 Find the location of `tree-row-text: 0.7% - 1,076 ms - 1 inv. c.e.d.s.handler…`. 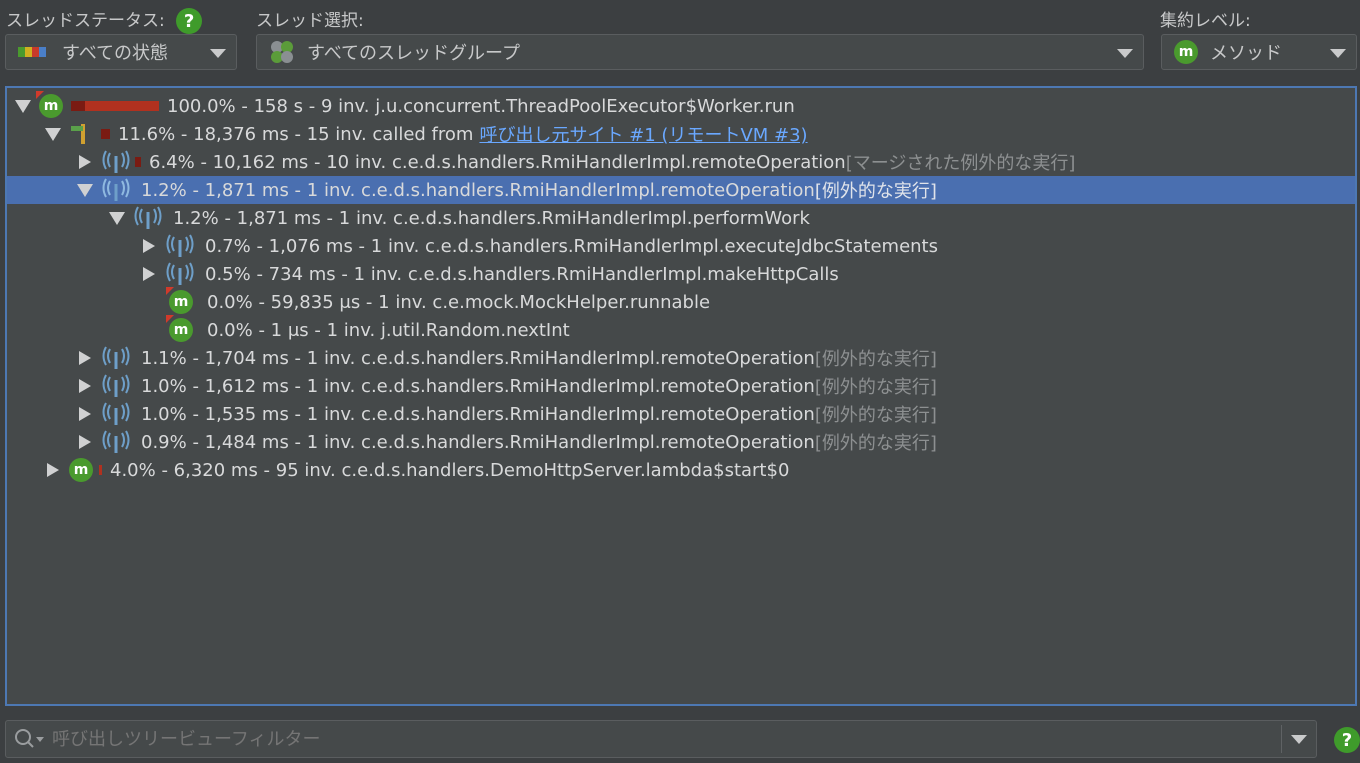

tree-row-text: 0.7% - 1,076 ms - 1 inv. c.e.d.s.handler… is located at coordinates (571, 246).